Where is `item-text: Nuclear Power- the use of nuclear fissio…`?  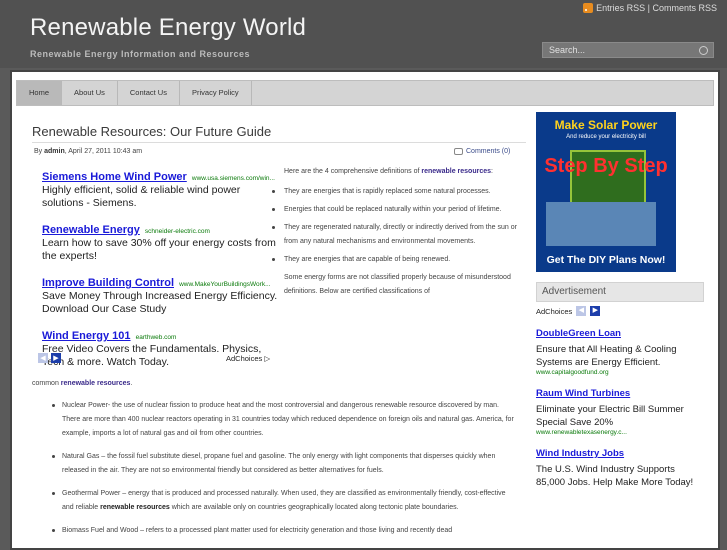
item-text: Nuclear Power- the use of nuclear fissio… is located at coordinates (288, 419).